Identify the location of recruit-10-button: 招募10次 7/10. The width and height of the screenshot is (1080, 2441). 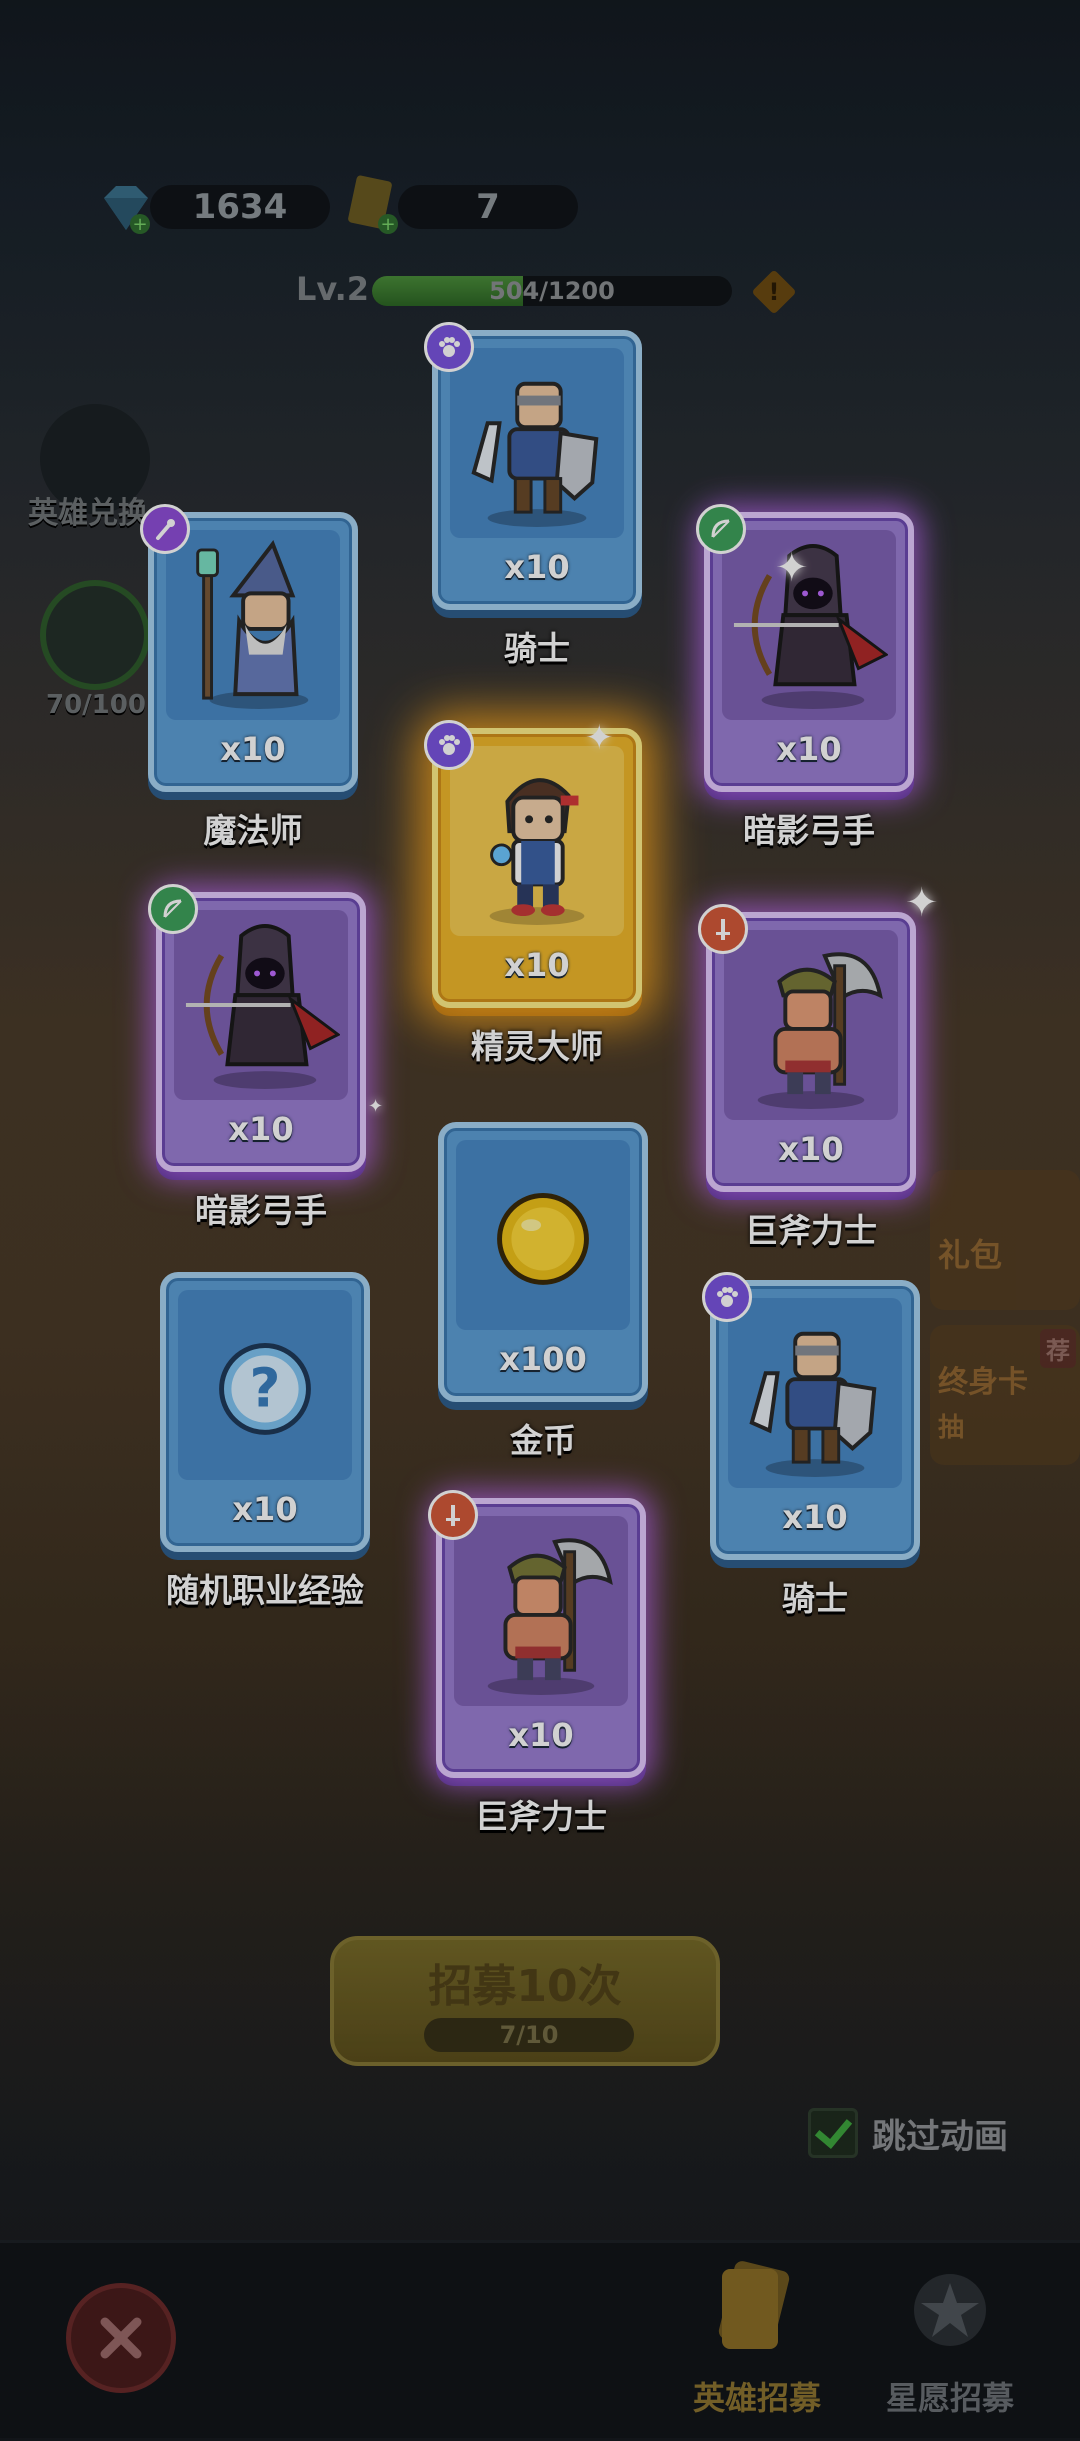
(525, 2001).